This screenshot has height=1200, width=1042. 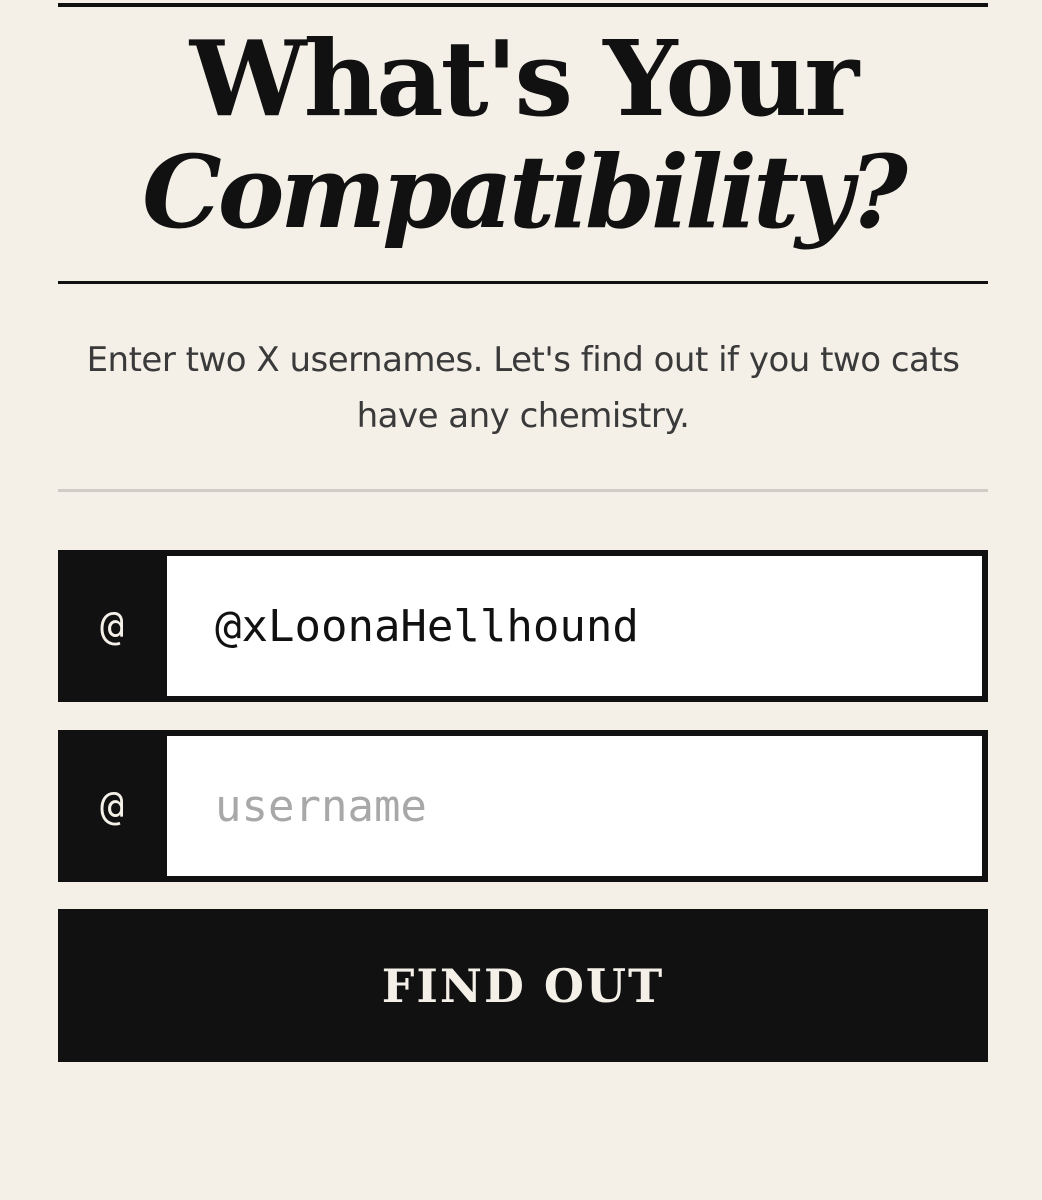 What do you see at coordinates (523, 490) in the screenshot?
I see `section-divider` at bounding box center [523, 490].